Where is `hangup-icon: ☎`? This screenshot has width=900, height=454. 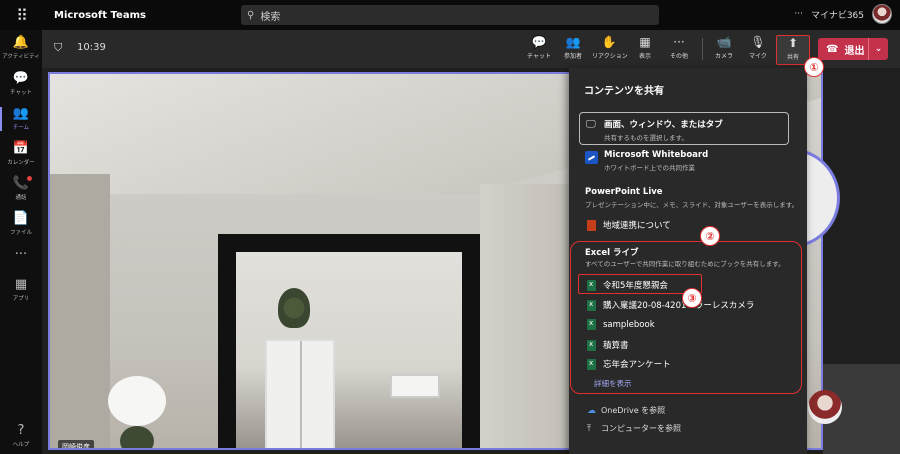
hangup-icon: ☎ is located at coordinates (832, 49).